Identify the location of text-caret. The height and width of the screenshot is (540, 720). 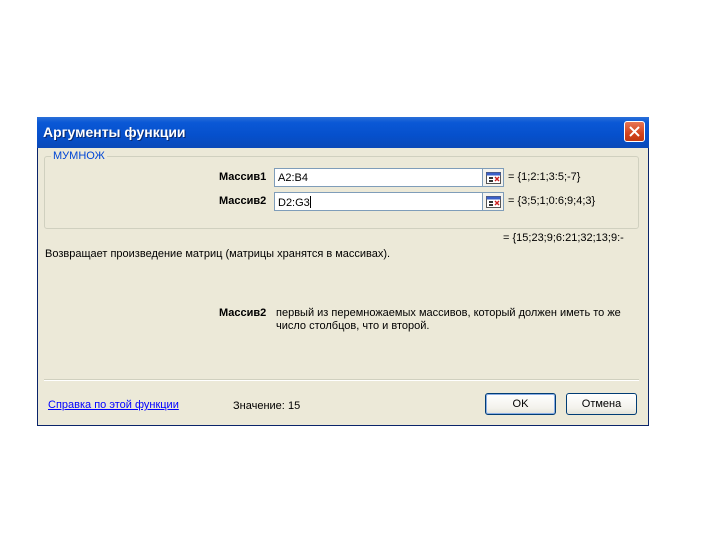
(310, 202).